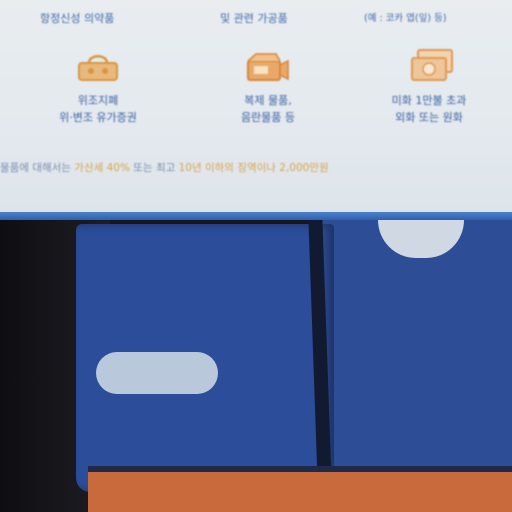 This screenshot has height=512, width=512. Describe the element at coordinates (98, 100) in the screenshot. I see `label-line: 위조지폐` at that location.